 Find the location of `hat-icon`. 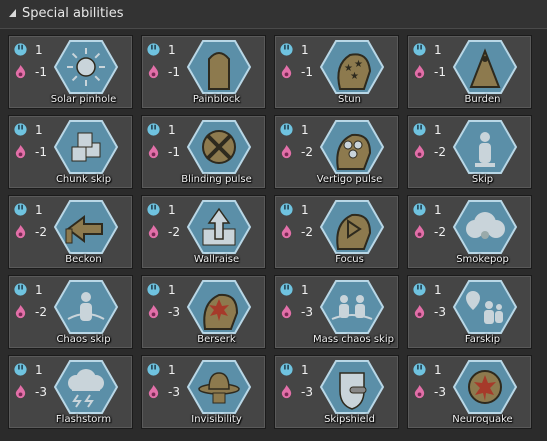

hat-icon is located at coordinates (219, 387).